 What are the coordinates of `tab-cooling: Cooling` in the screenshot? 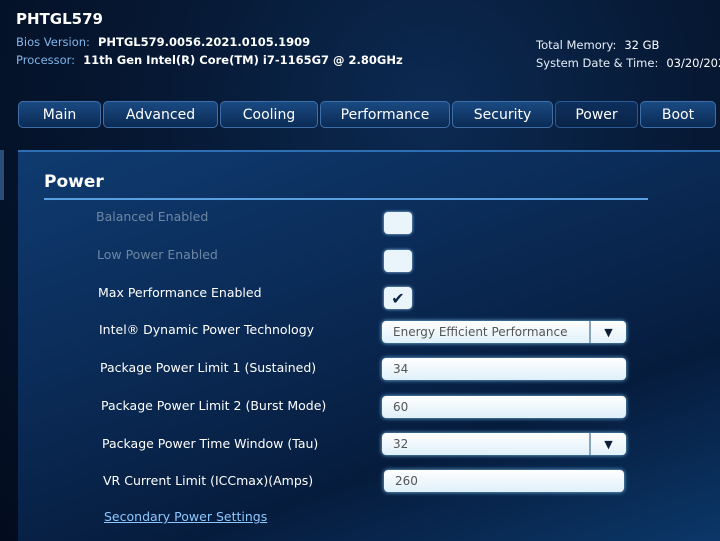 It's located at (269, 114).